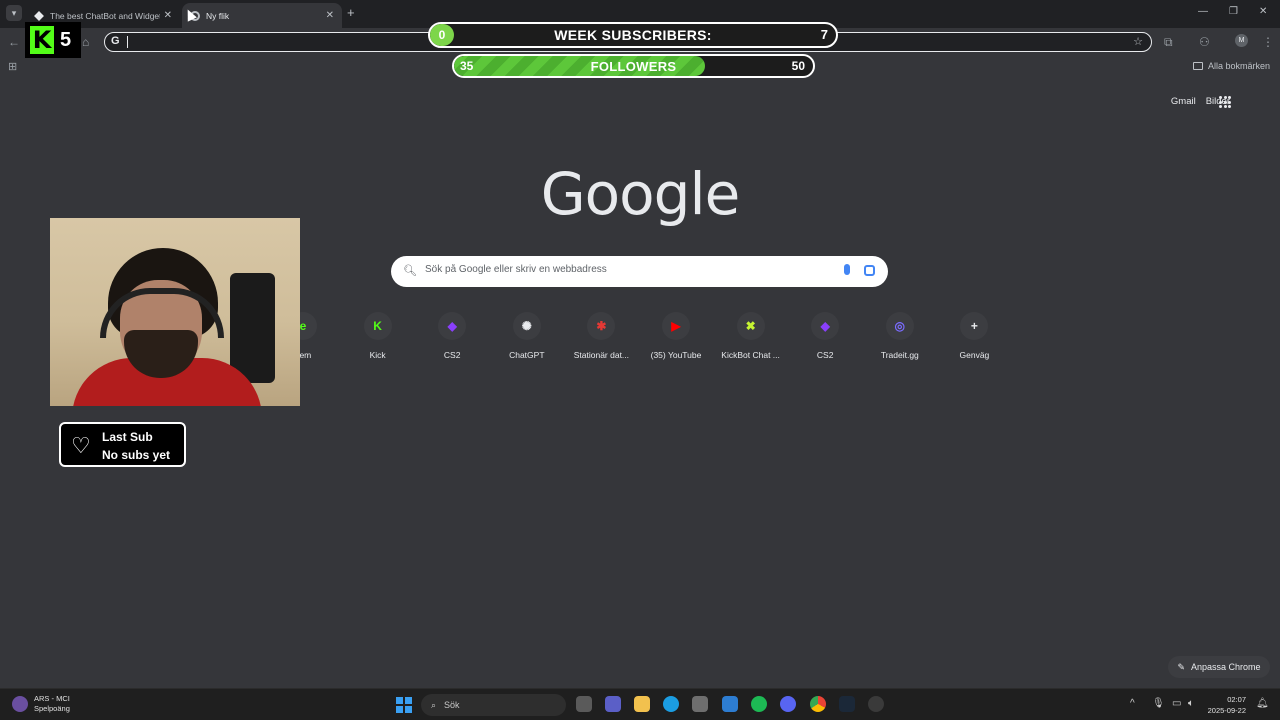 Image resolution: width=1280 pixels, height=720 pixels. What do you see at coordinates (1181, 666) in the screenshot?
I see `pencil-icon: ✎` at bounding box center [1181, 666].